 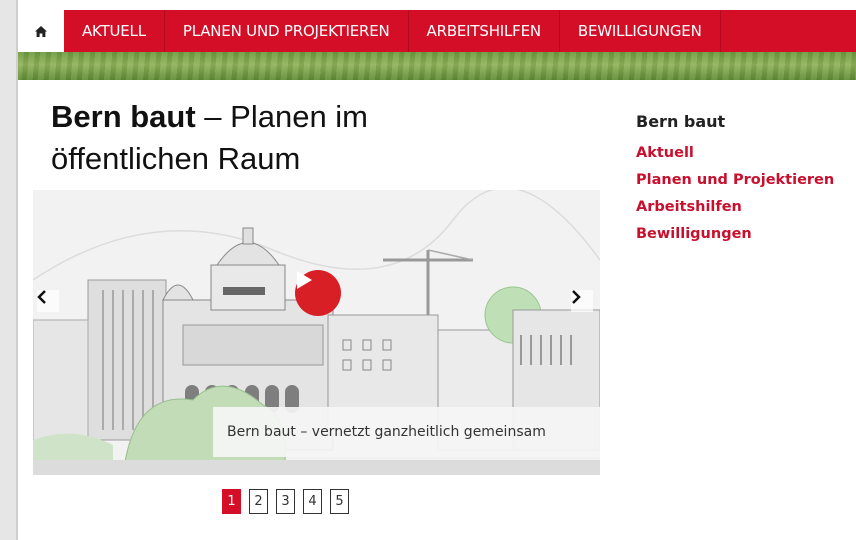 What do you see at coordinates (437, 66) in the screenshot?
I see `header-banner-image` at bounding box center [437, 66].